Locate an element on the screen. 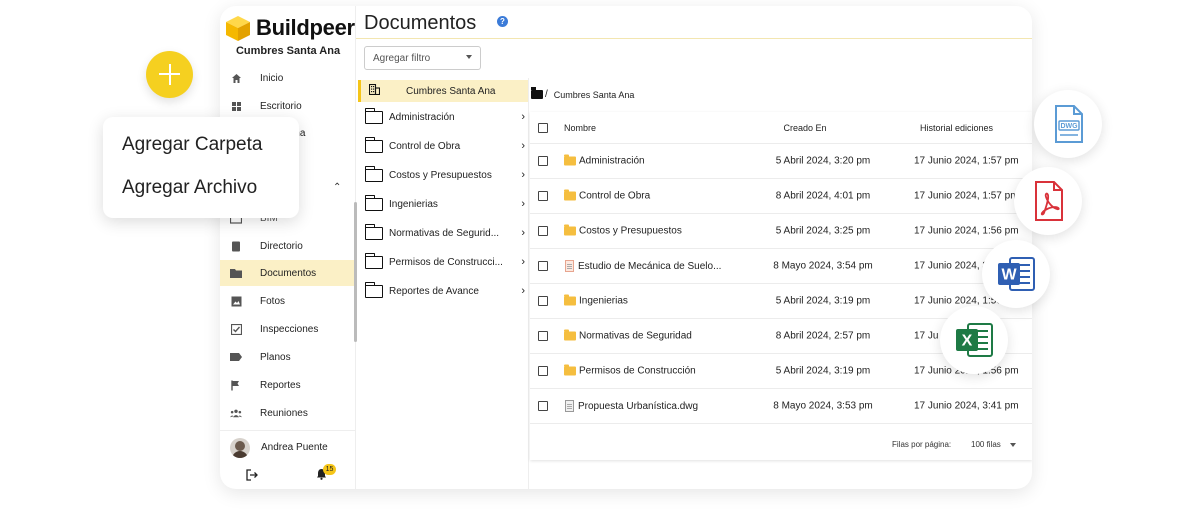  row-name: Costos y Presupuestos is located at coordinates (623, 230).